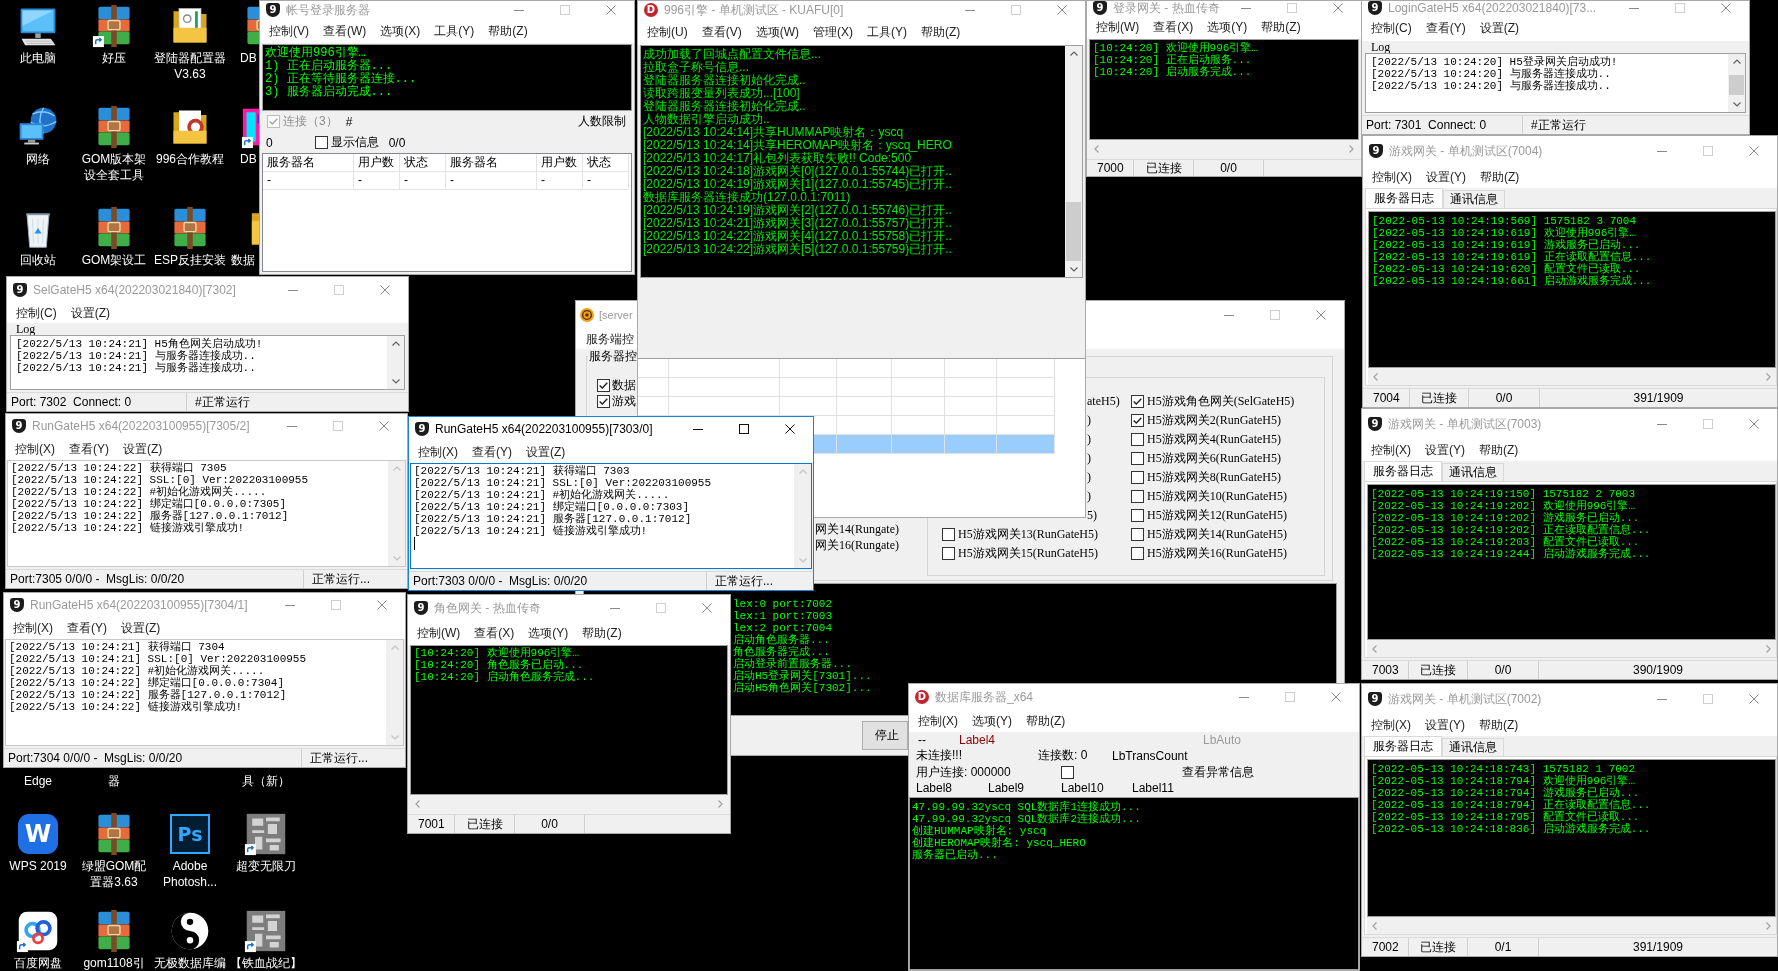  I want to click on icon-label: 百度网盘, so click(38, 963).